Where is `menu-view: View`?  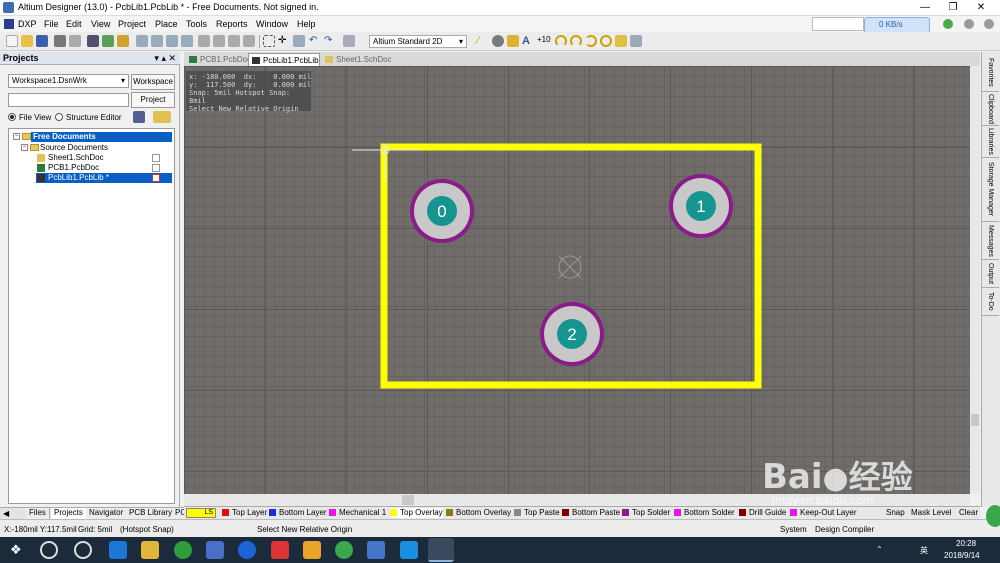 menu-view: View is located at coordinates (100, 24).